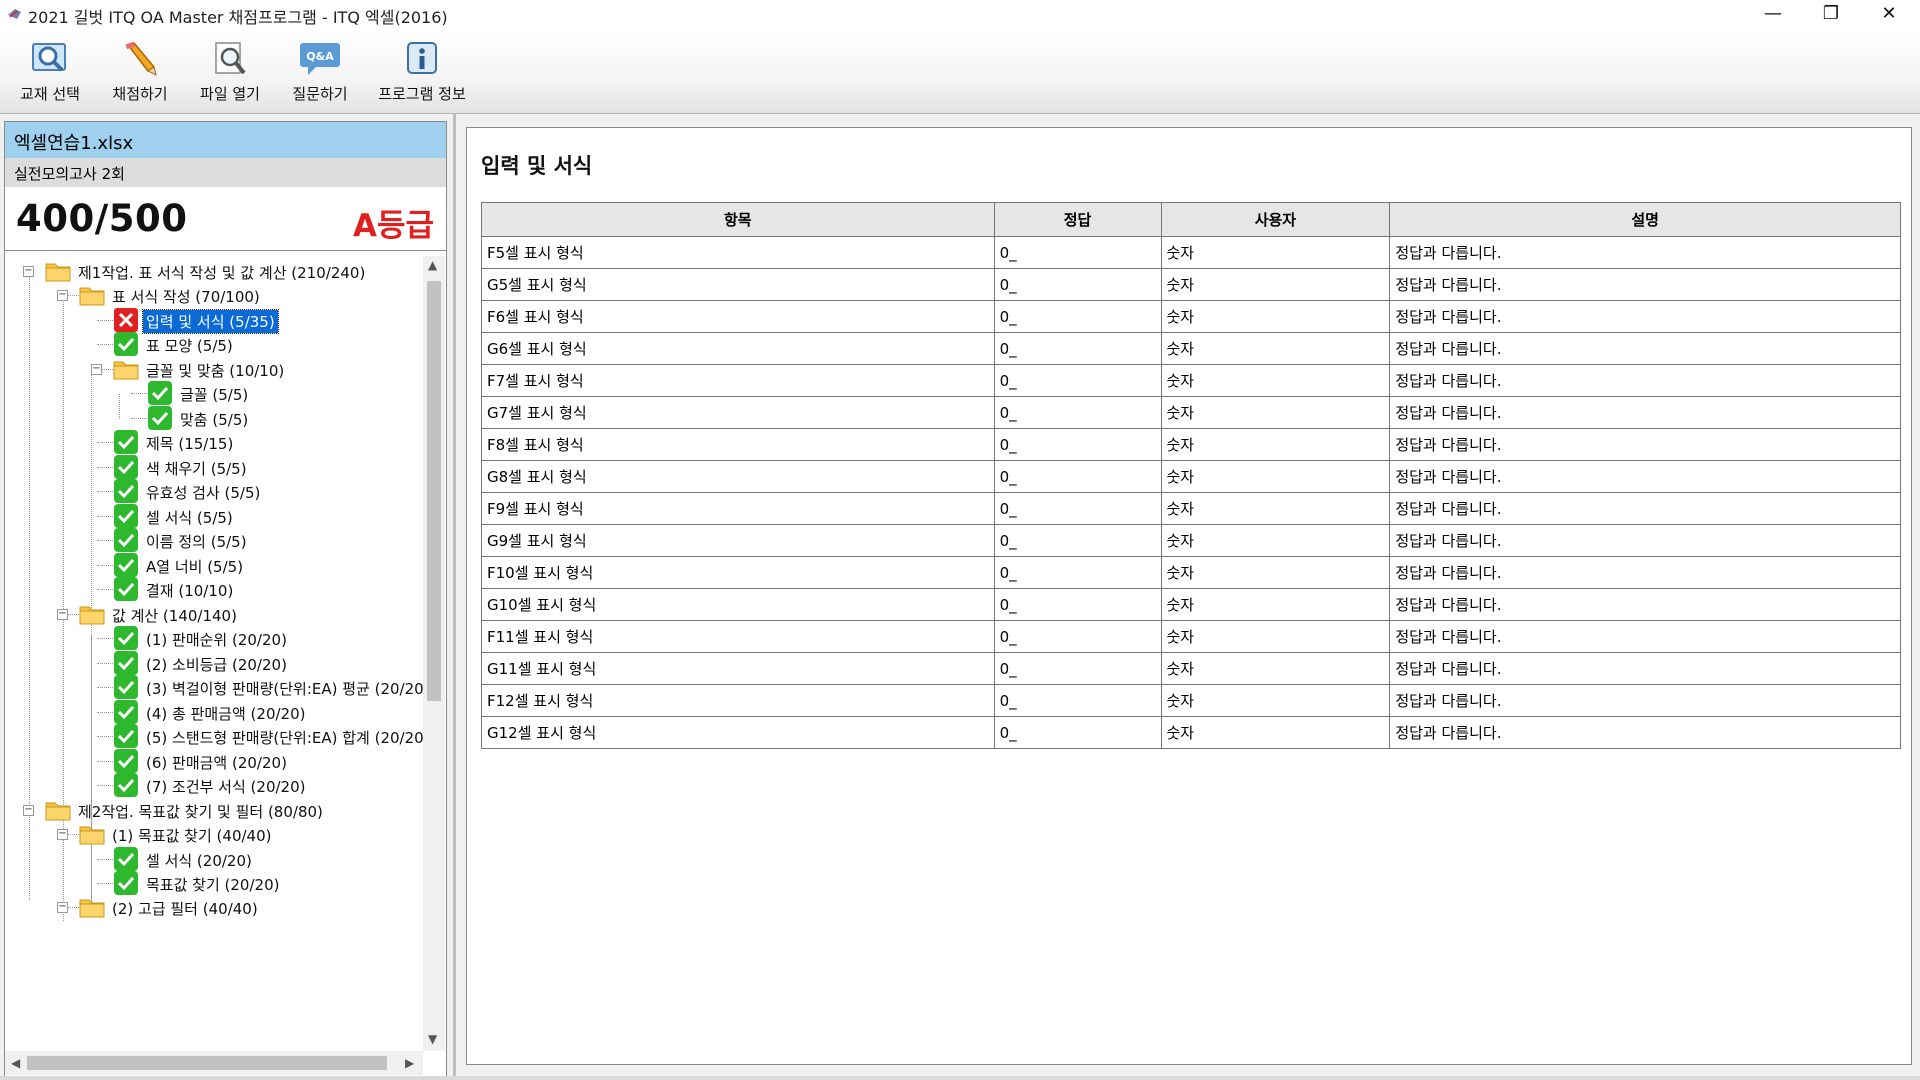  What do you see at coordinates (284, 689) in the screenshot?
I see `tree-node-label: (3) 벽걸이형 판매량(단위:EA) 평균 (20/20` at bounding box center [284, 689].